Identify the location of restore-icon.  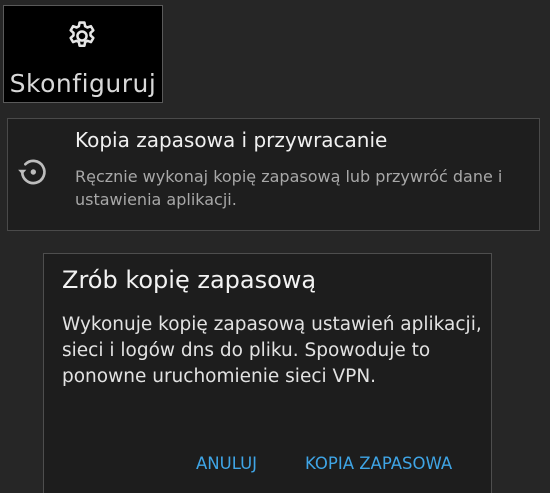
(32, 172).